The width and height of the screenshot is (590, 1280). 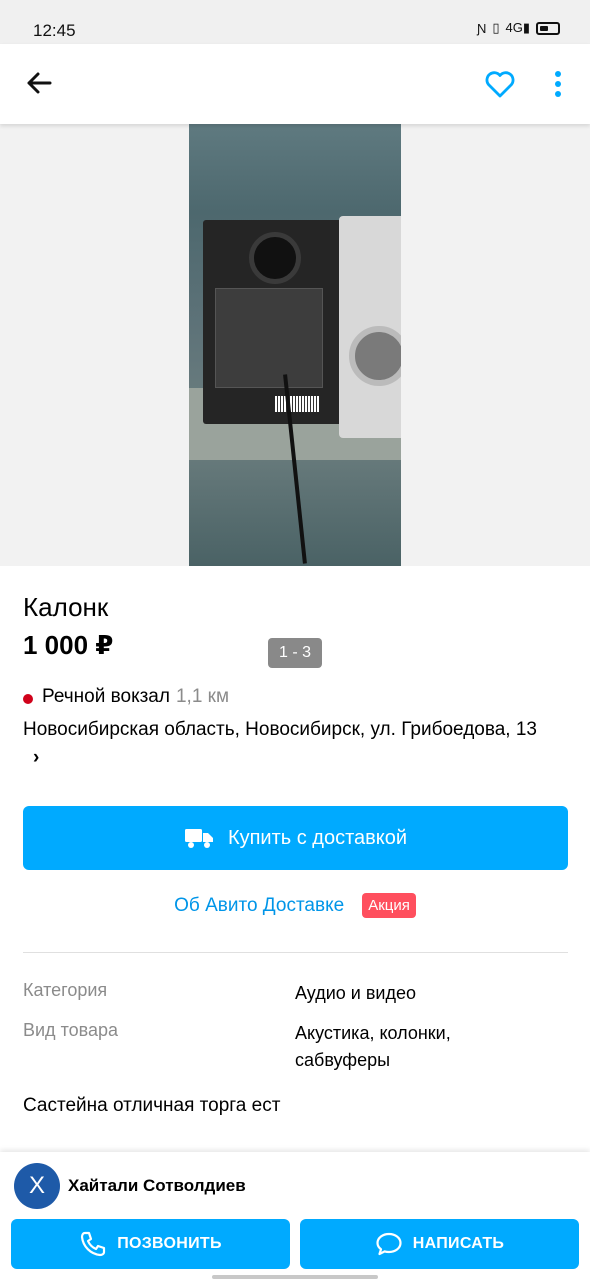 What do you see at coordinates (93, 1244) in the screenshot?
I see `phone-icon` at bounding box center [93, 1244].